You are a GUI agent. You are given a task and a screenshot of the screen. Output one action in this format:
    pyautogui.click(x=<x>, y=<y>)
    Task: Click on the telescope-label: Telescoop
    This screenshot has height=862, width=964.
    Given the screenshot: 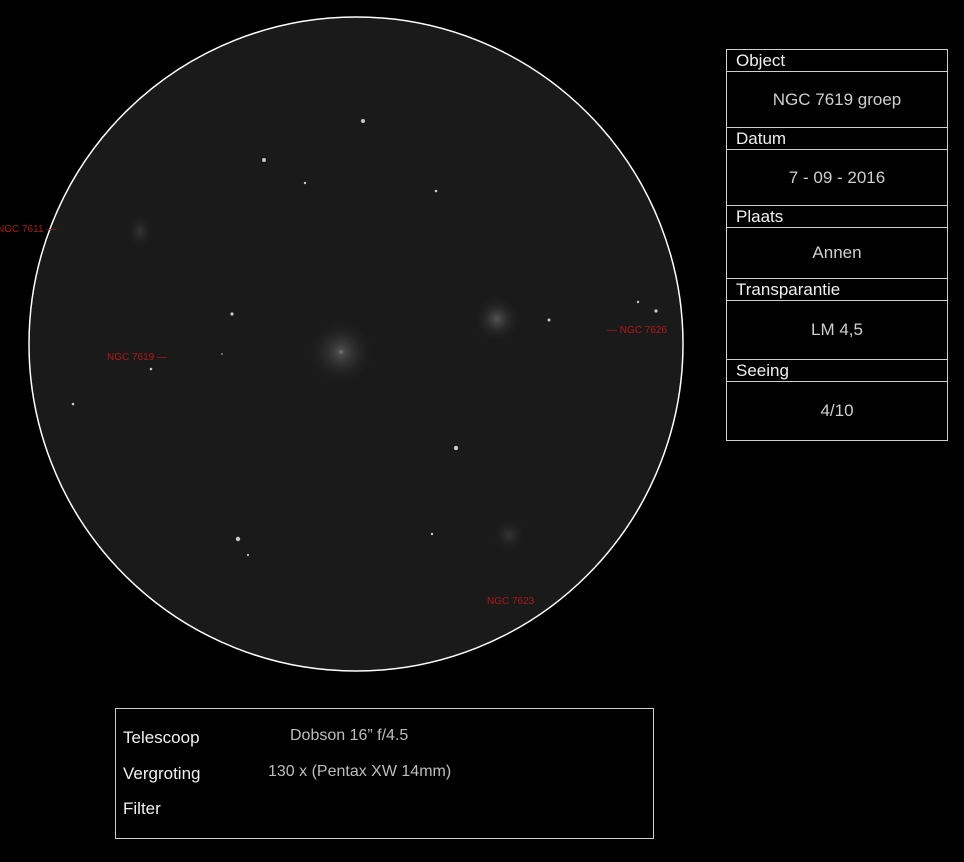 What is the action you would take?
    pyautogui.click(x=161, y=737)
    